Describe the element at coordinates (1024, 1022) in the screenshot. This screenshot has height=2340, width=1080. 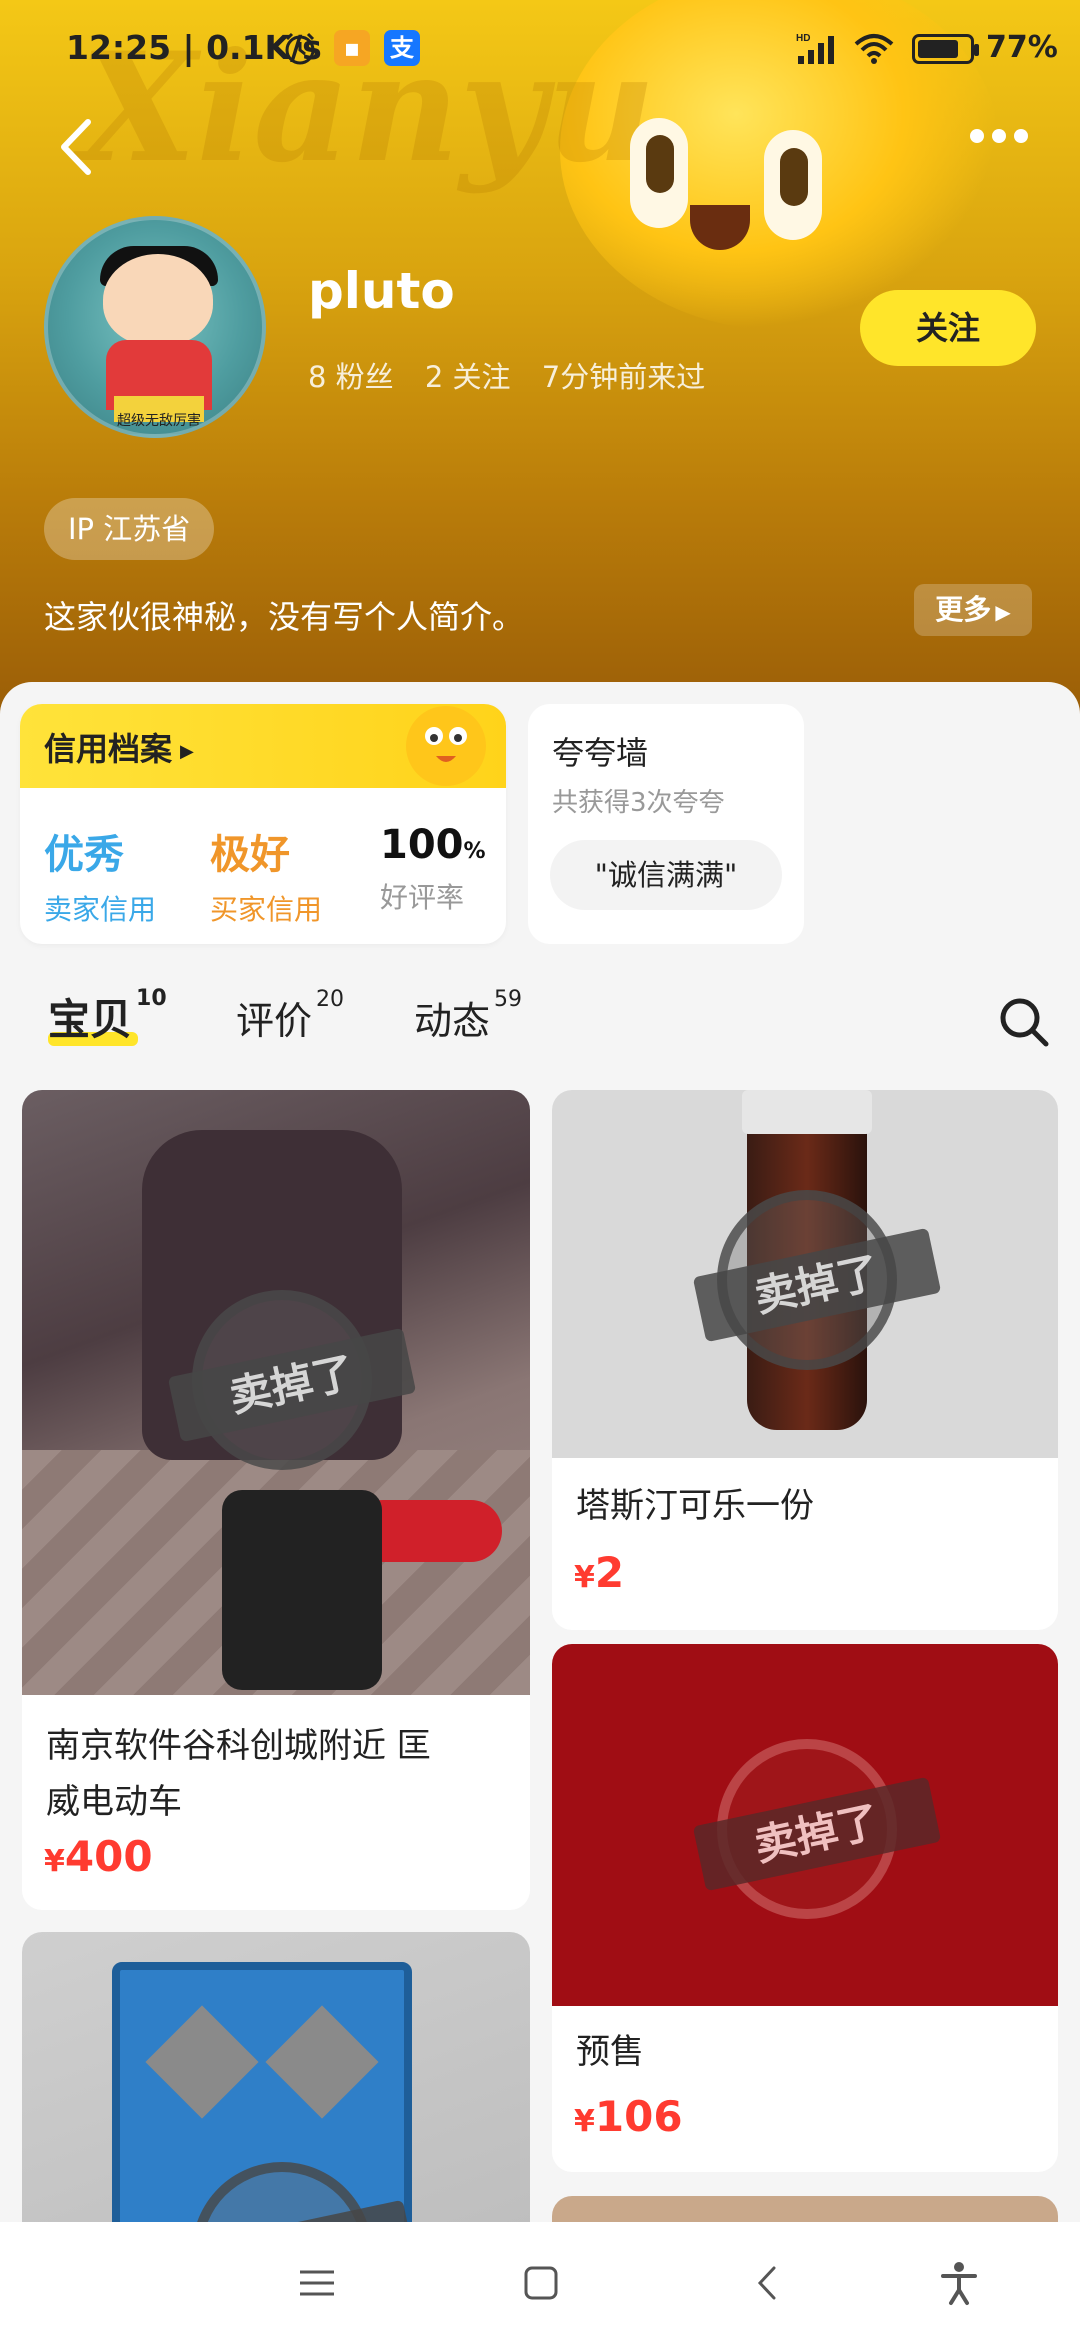
I see `search-icon` at that location.